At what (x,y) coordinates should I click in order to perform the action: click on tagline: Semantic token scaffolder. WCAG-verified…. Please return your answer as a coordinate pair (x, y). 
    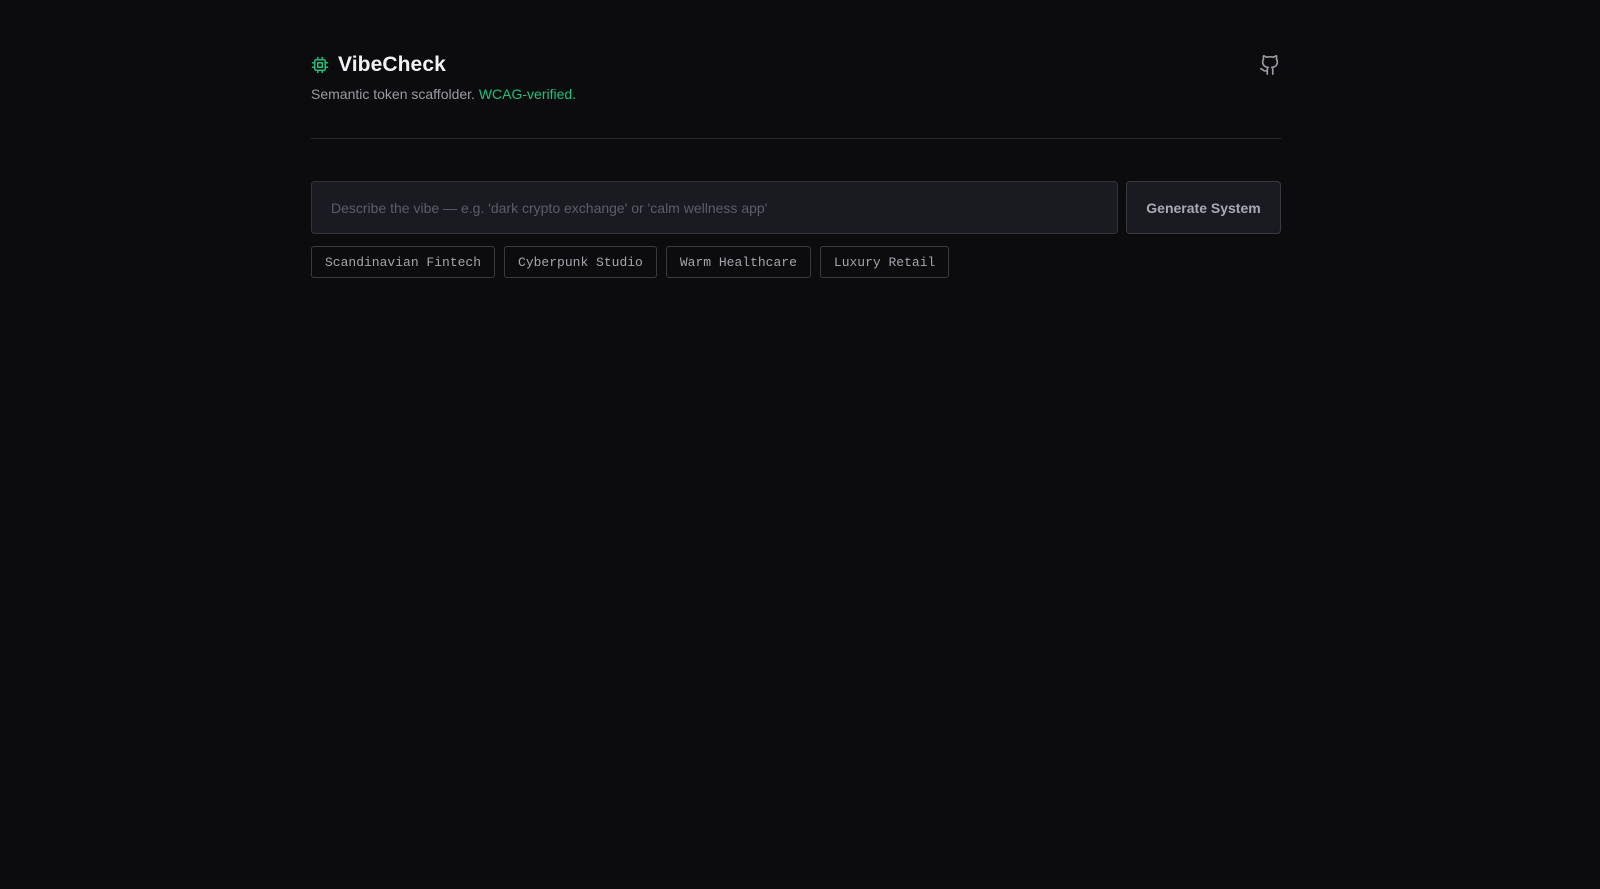
    Looking at the image, I should click on (443, 94).